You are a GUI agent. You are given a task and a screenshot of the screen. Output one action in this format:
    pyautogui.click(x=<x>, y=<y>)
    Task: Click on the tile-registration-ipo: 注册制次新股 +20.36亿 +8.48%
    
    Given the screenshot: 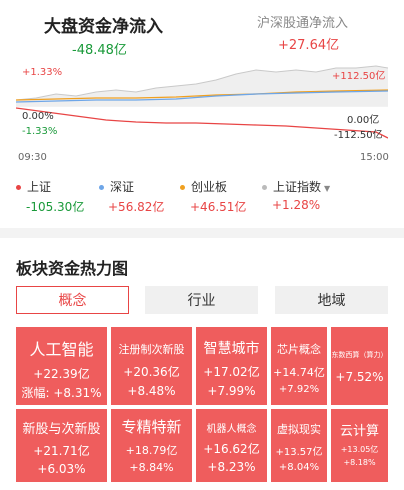 What is the action you would take?
    pyautogui.click(x=151, y=366)
    